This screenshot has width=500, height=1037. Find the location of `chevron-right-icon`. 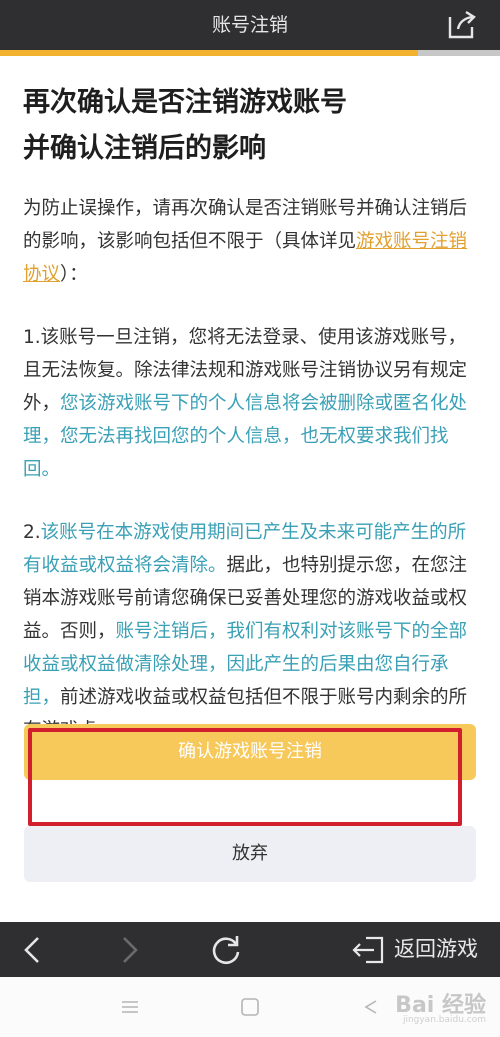

chevron-right-icon is located at coordinates (130, 950).